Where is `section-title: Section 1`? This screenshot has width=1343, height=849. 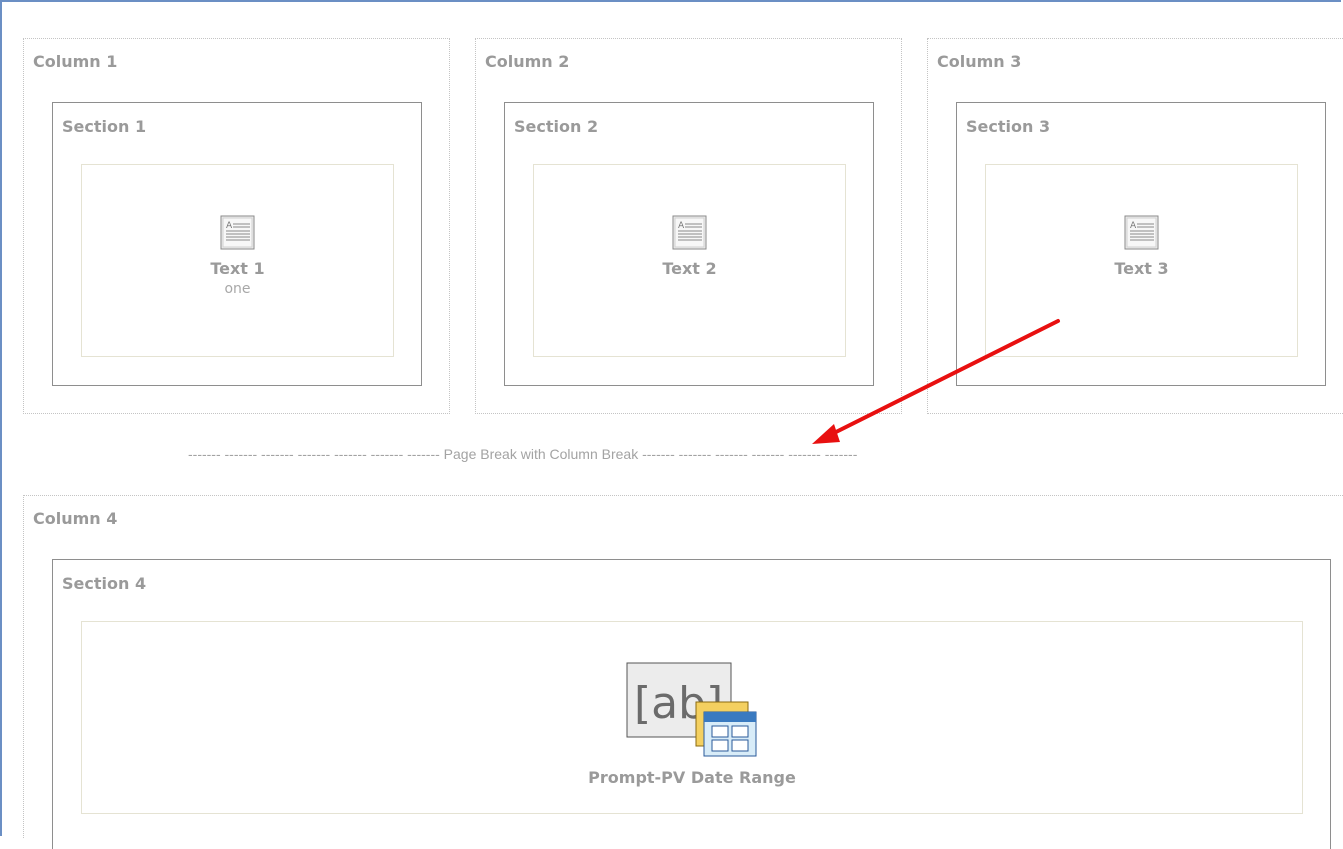
section-title: Section 1 is located at coordinates (104, 126).